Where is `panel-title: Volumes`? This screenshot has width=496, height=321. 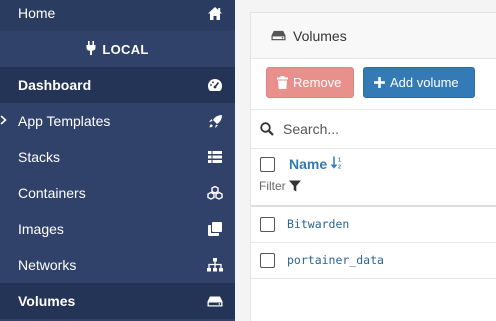
panel-title: Volumes is located at coordinates (320, 35).